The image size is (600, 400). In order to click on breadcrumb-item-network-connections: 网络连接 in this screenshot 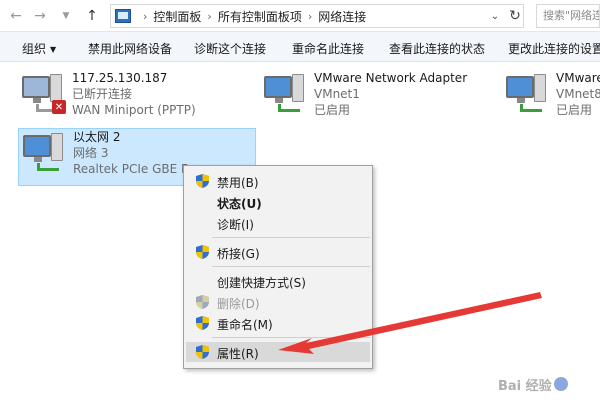, I will do `click(342, 16)`.